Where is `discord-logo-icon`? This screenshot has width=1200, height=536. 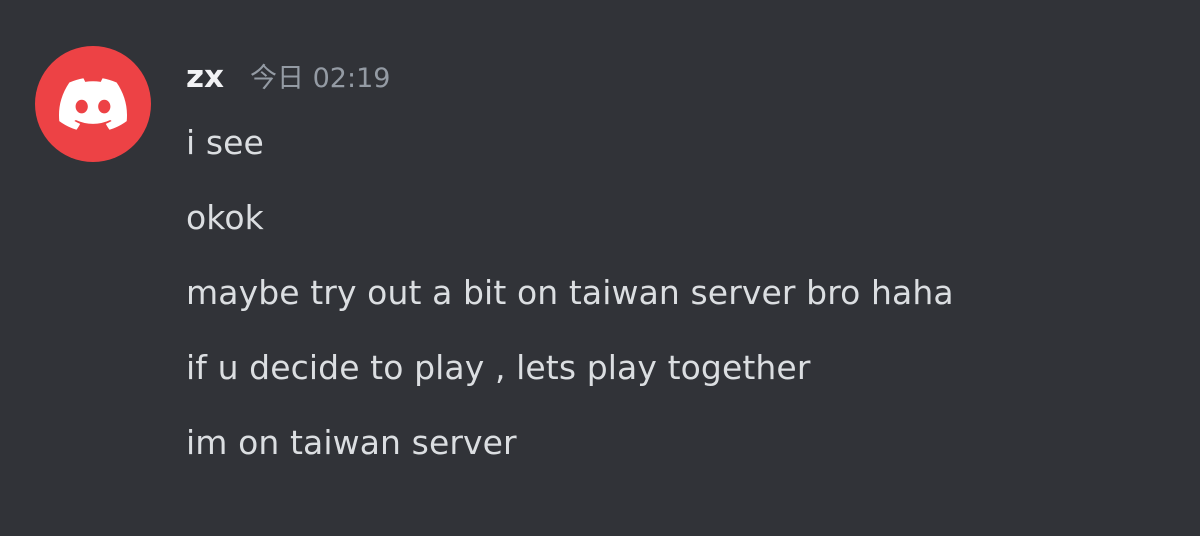
discord-logo-icon is located at coordinates (93, 104).